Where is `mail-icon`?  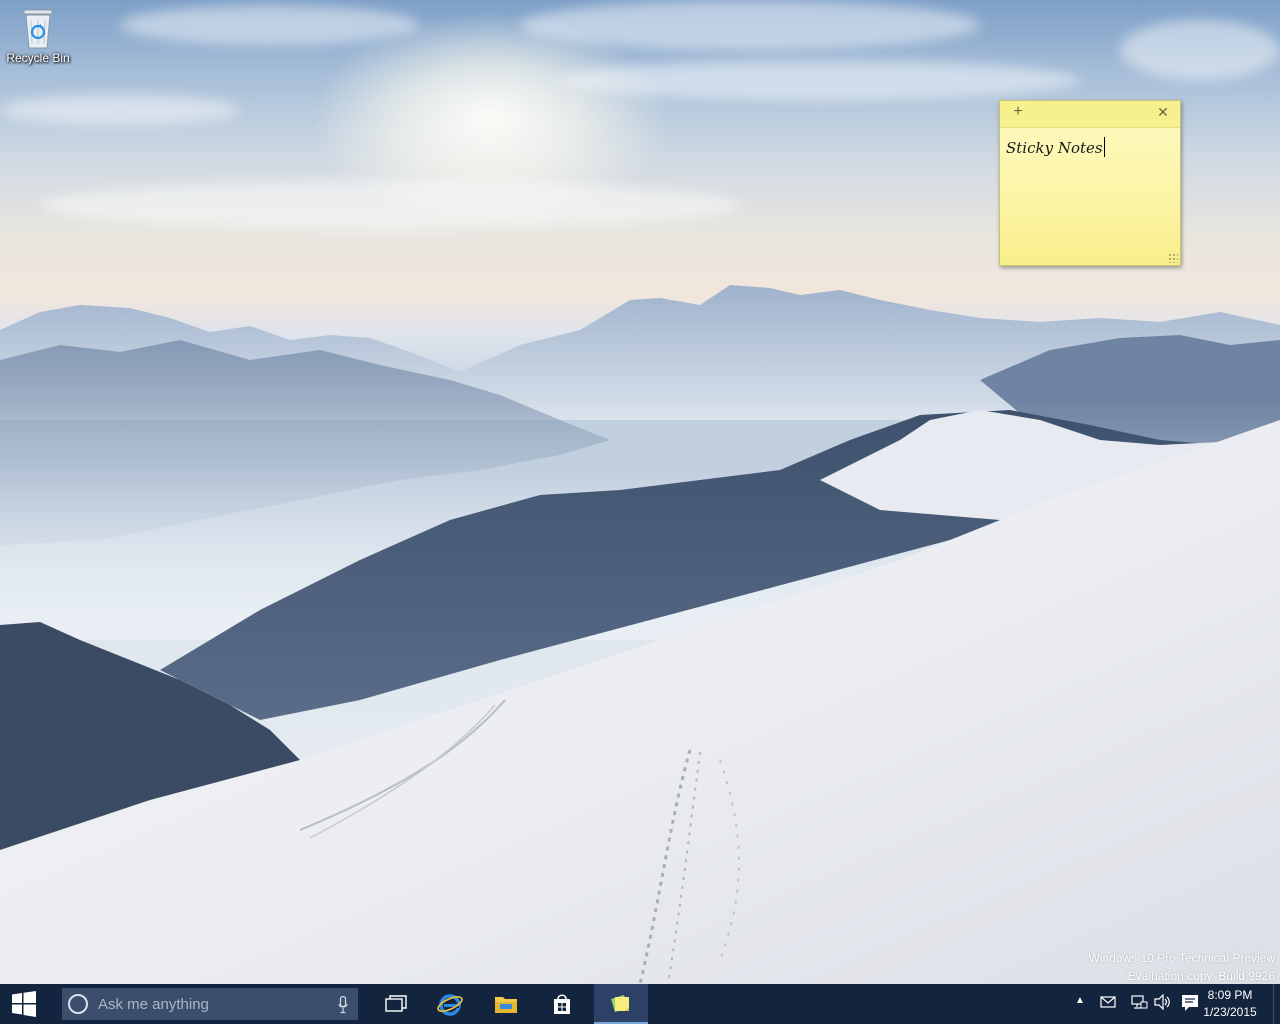 mail-icon is located at coordinates (1108, 1002).